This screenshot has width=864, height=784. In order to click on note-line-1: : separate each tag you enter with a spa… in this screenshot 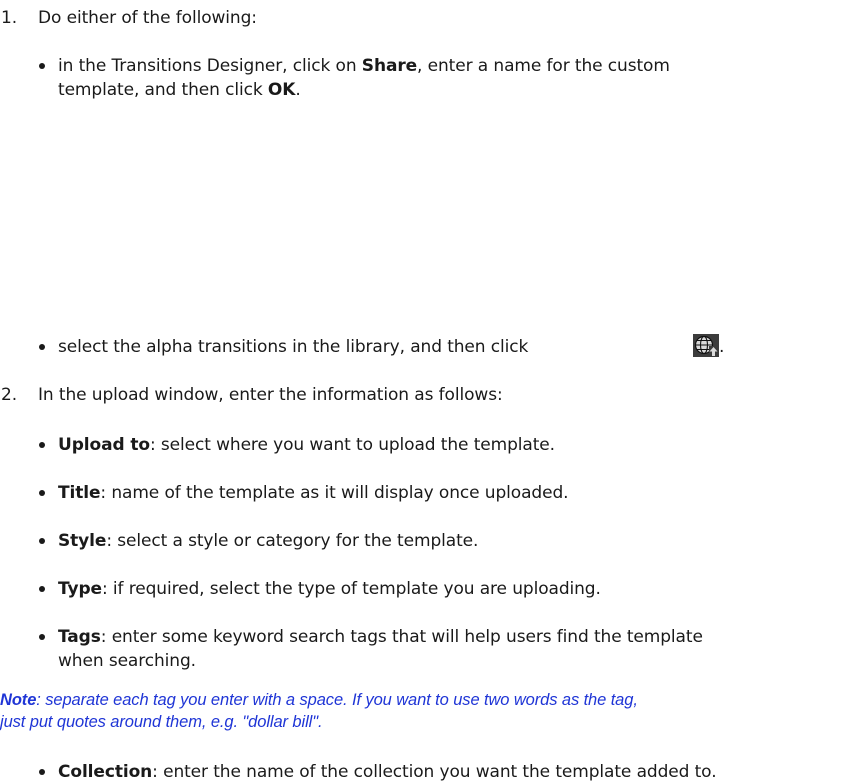, I will do `click(337, 700)`.